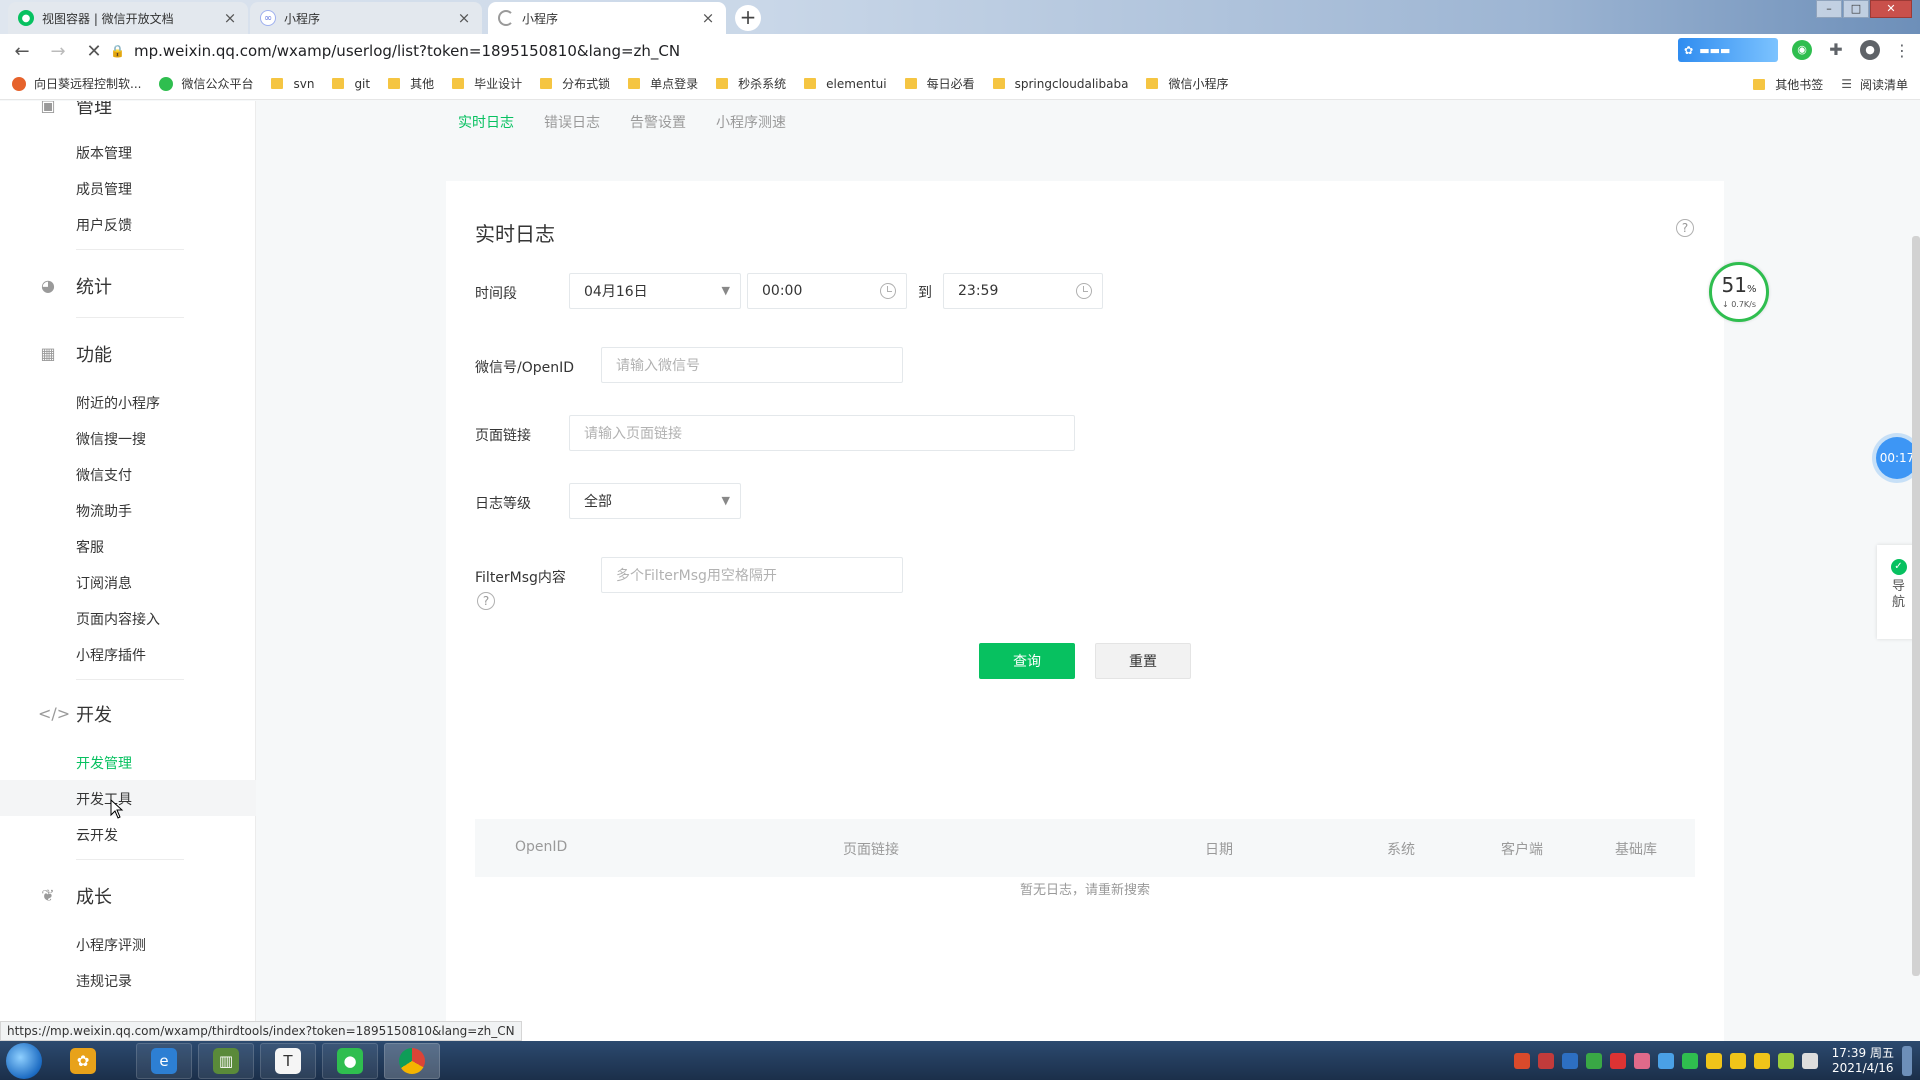 This screenshot has width=1920, height=1080. Describe the element at coordinates (1856, 9) in the screenshot. I see `maximize-icon: □` at that location.